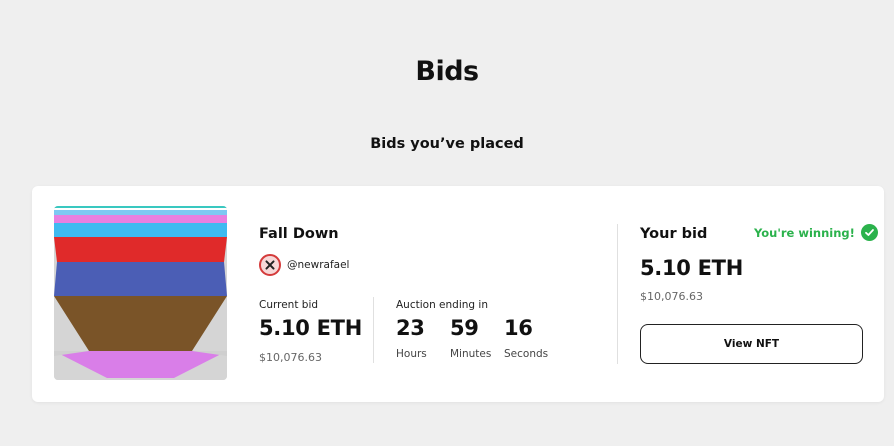 Image resolution: width=894 pixels, height=446 pixels. I want to click on your-bid-usd: $10,076.63, so click(671, 296).